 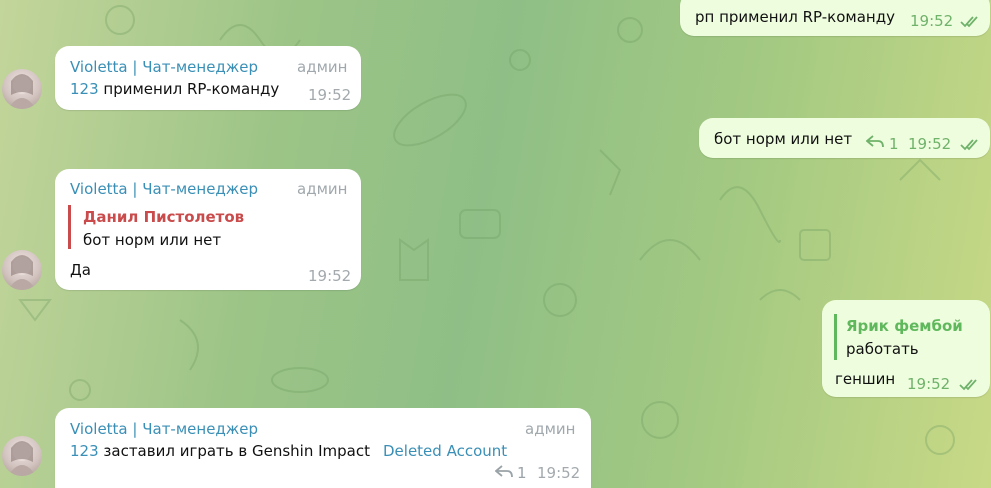 What do you see at coordinates (865, 379) in the screenshot?
I see `message-text: геншин` at bounding box center [865, 379].